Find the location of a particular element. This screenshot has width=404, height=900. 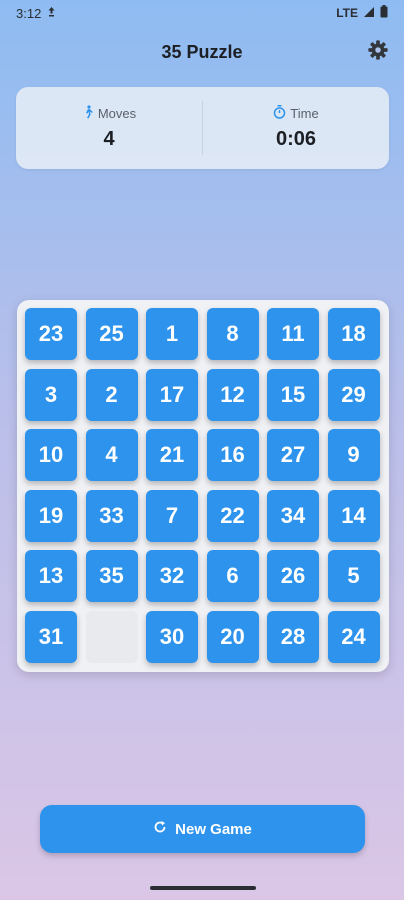

refresh-icon is located at coordinates (160, 829).